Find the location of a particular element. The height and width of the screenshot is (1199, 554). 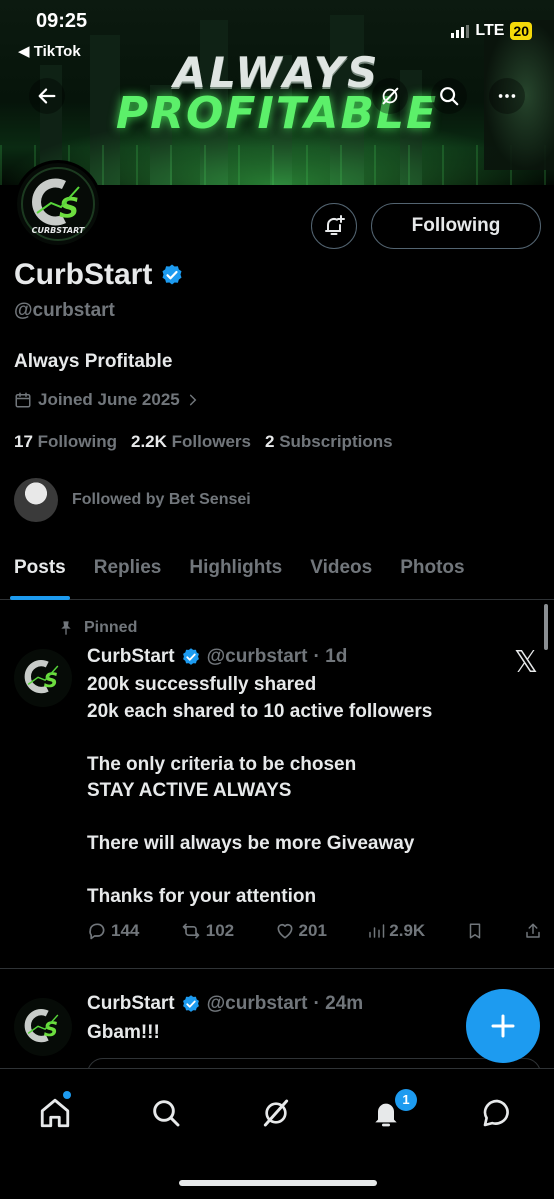

nav-home is located at coordinates (55, 1112).